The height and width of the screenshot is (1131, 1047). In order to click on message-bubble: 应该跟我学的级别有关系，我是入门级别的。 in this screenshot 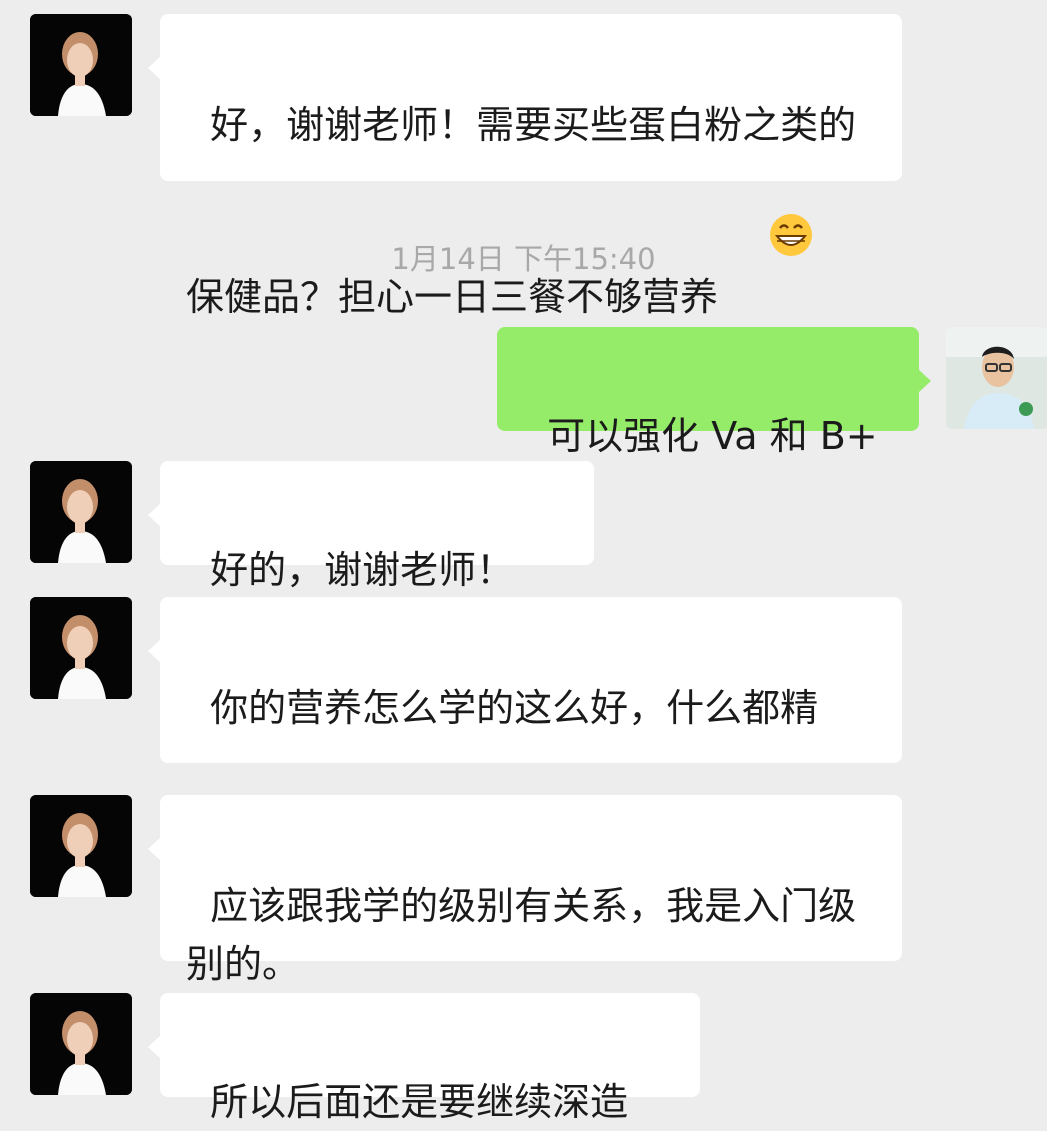, I will do `click(525, 890)`.